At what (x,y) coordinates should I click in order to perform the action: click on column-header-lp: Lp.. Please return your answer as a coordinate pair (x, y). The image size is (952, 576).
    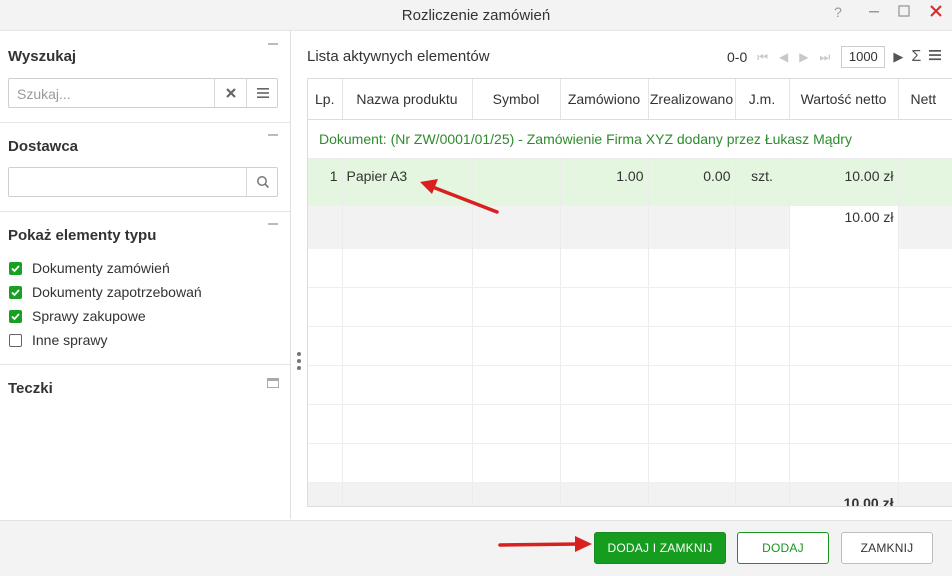
    Looking at the image, I should click on (325, 99).